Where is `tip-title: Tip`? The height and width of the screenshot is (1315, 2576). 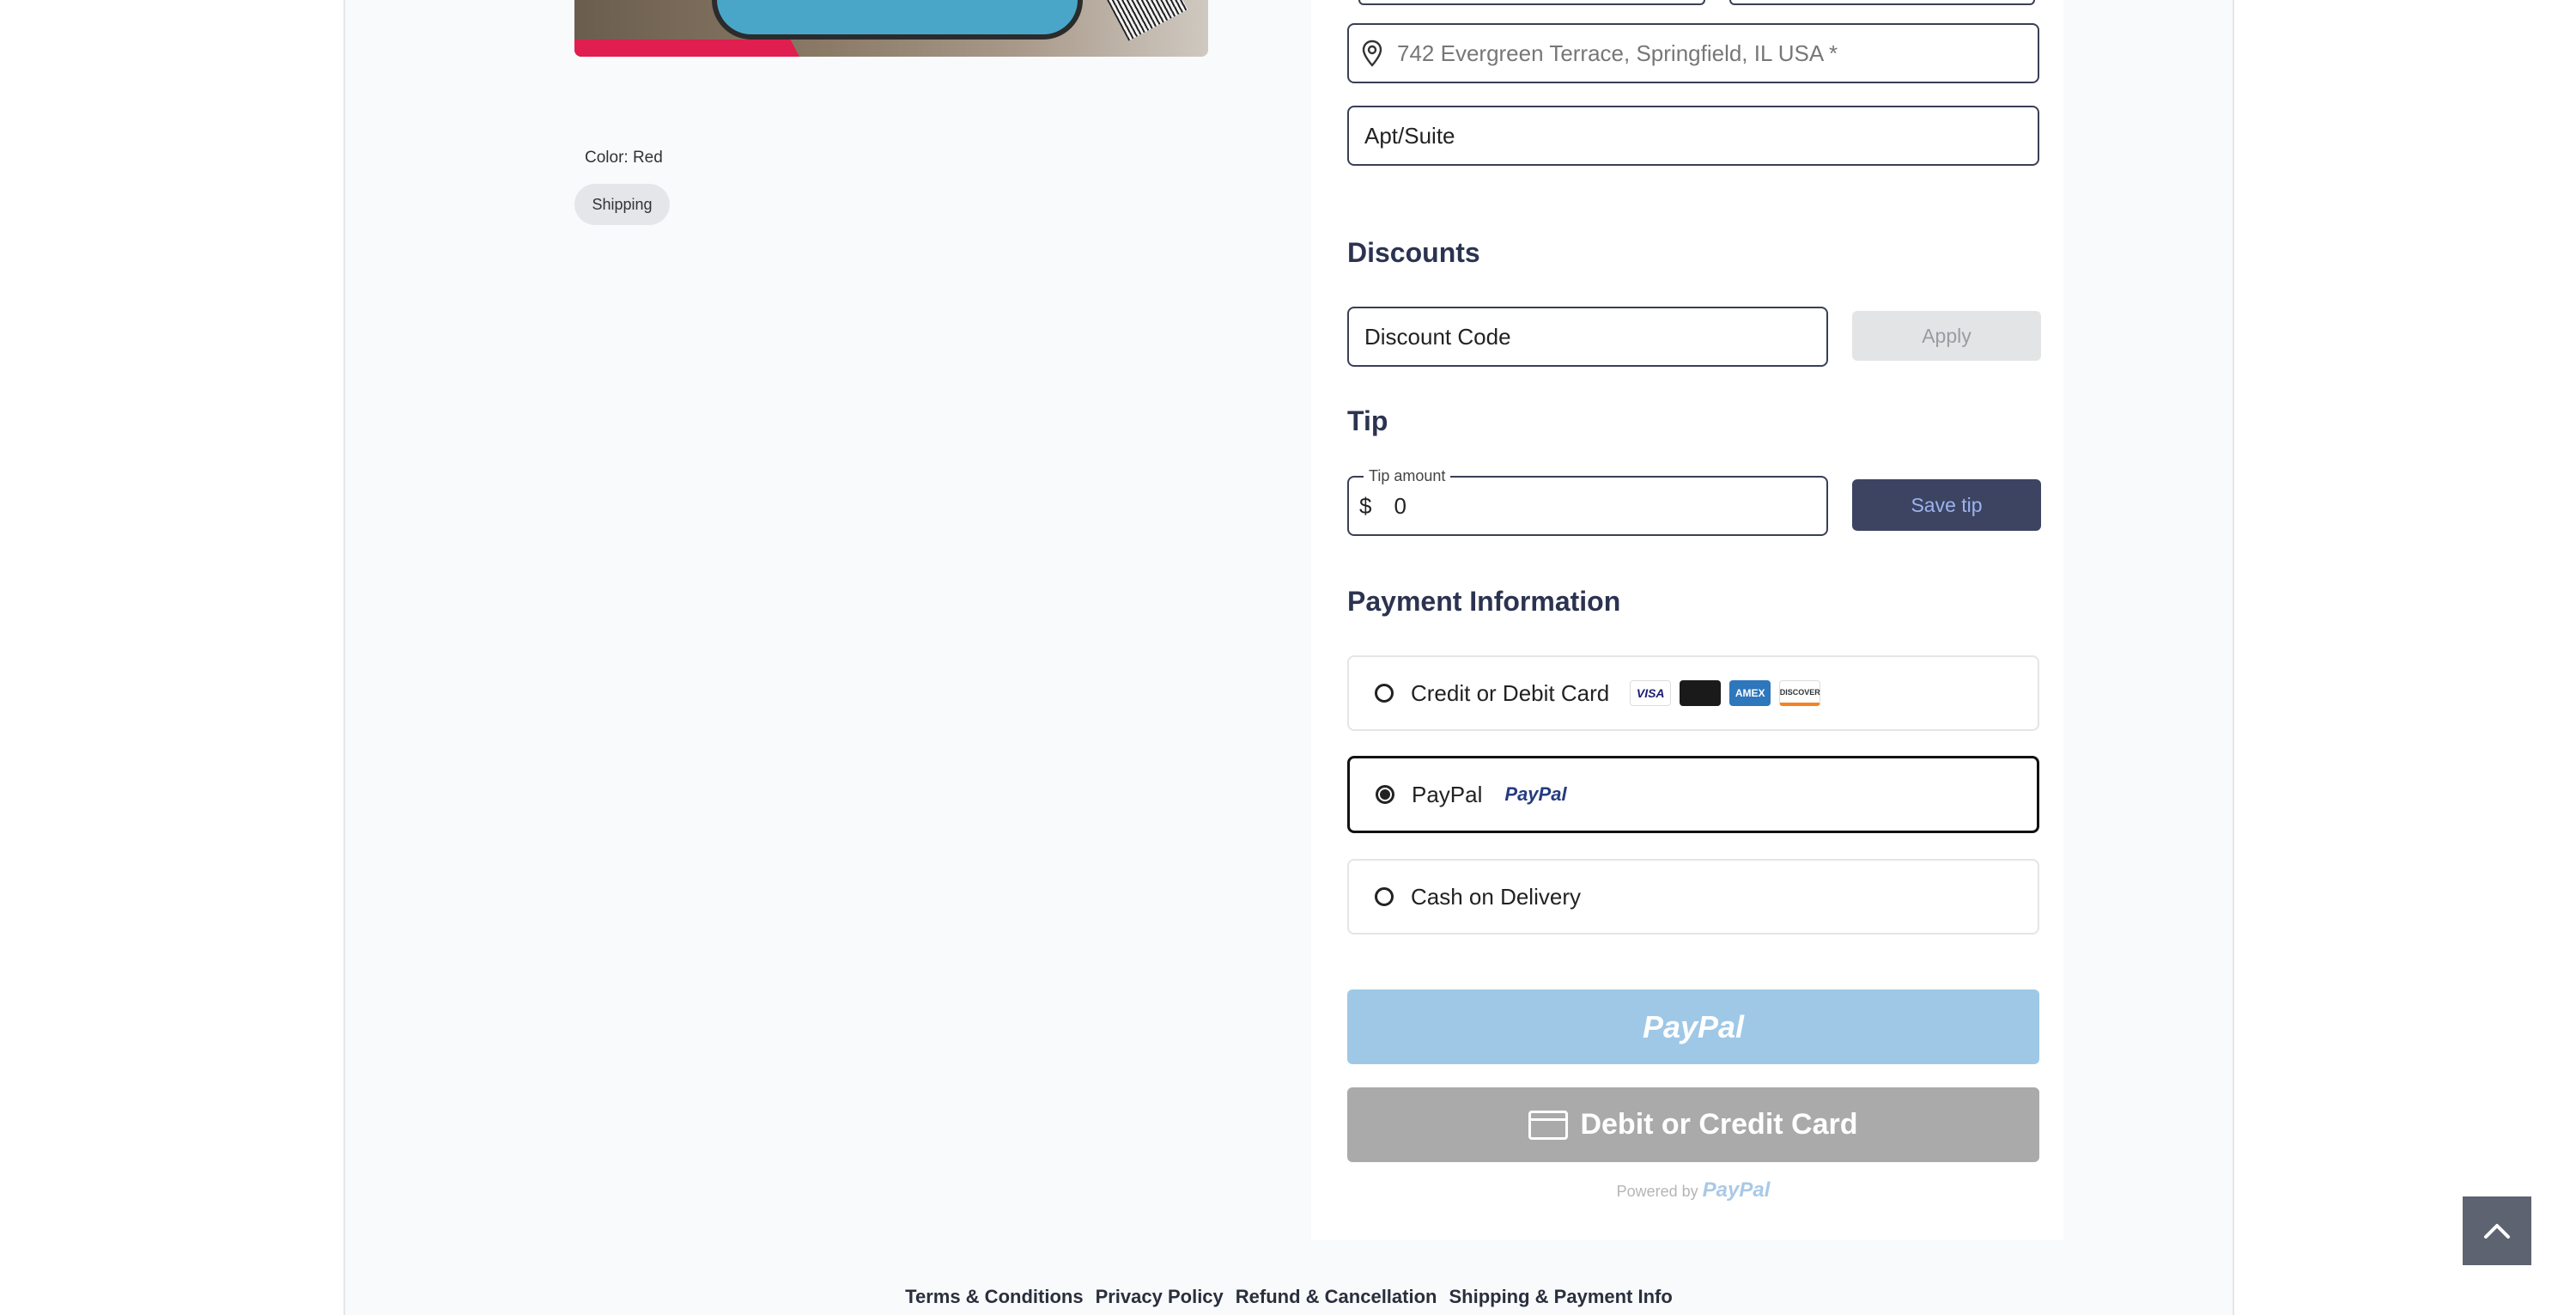
tip-title: Tip is located at coordinates (1367, 420).